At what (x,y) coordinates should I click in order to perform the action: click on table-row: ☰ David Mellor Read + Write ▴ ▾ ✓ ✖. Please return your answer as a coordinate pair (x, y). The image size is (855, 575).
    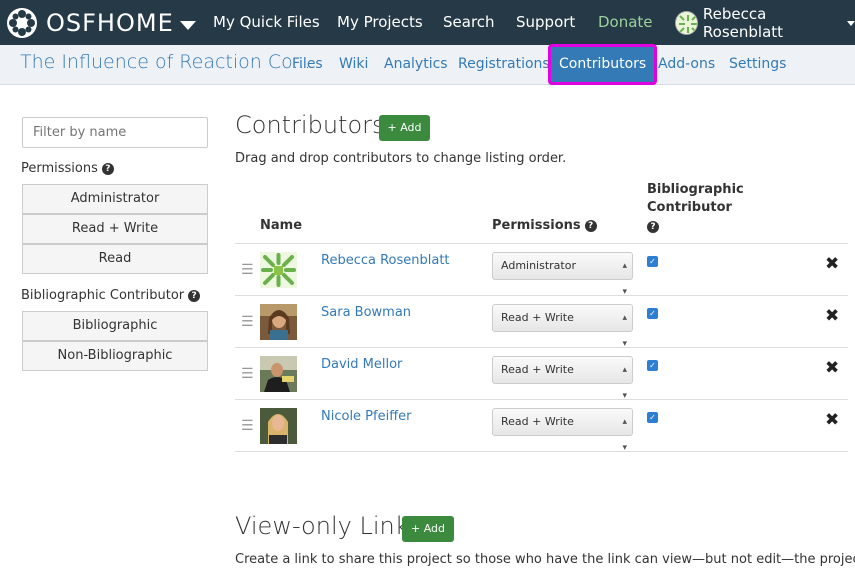
    Looking at the image, I should click on (541, 374).